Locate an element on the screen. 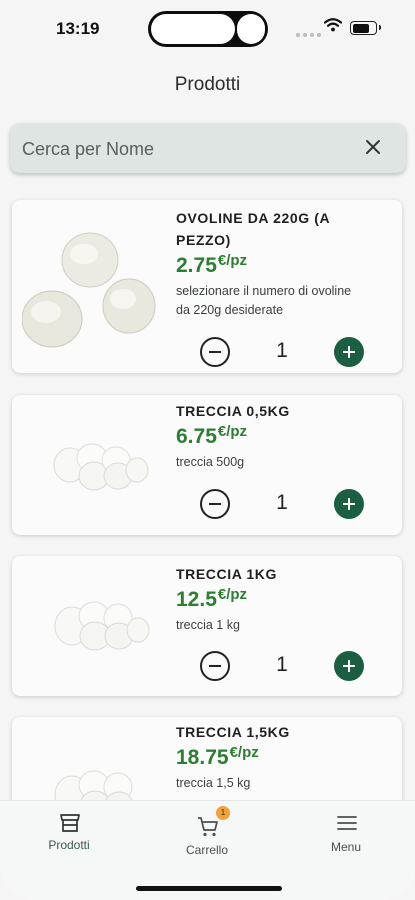  close-icon is located at coordinates (373, 147).